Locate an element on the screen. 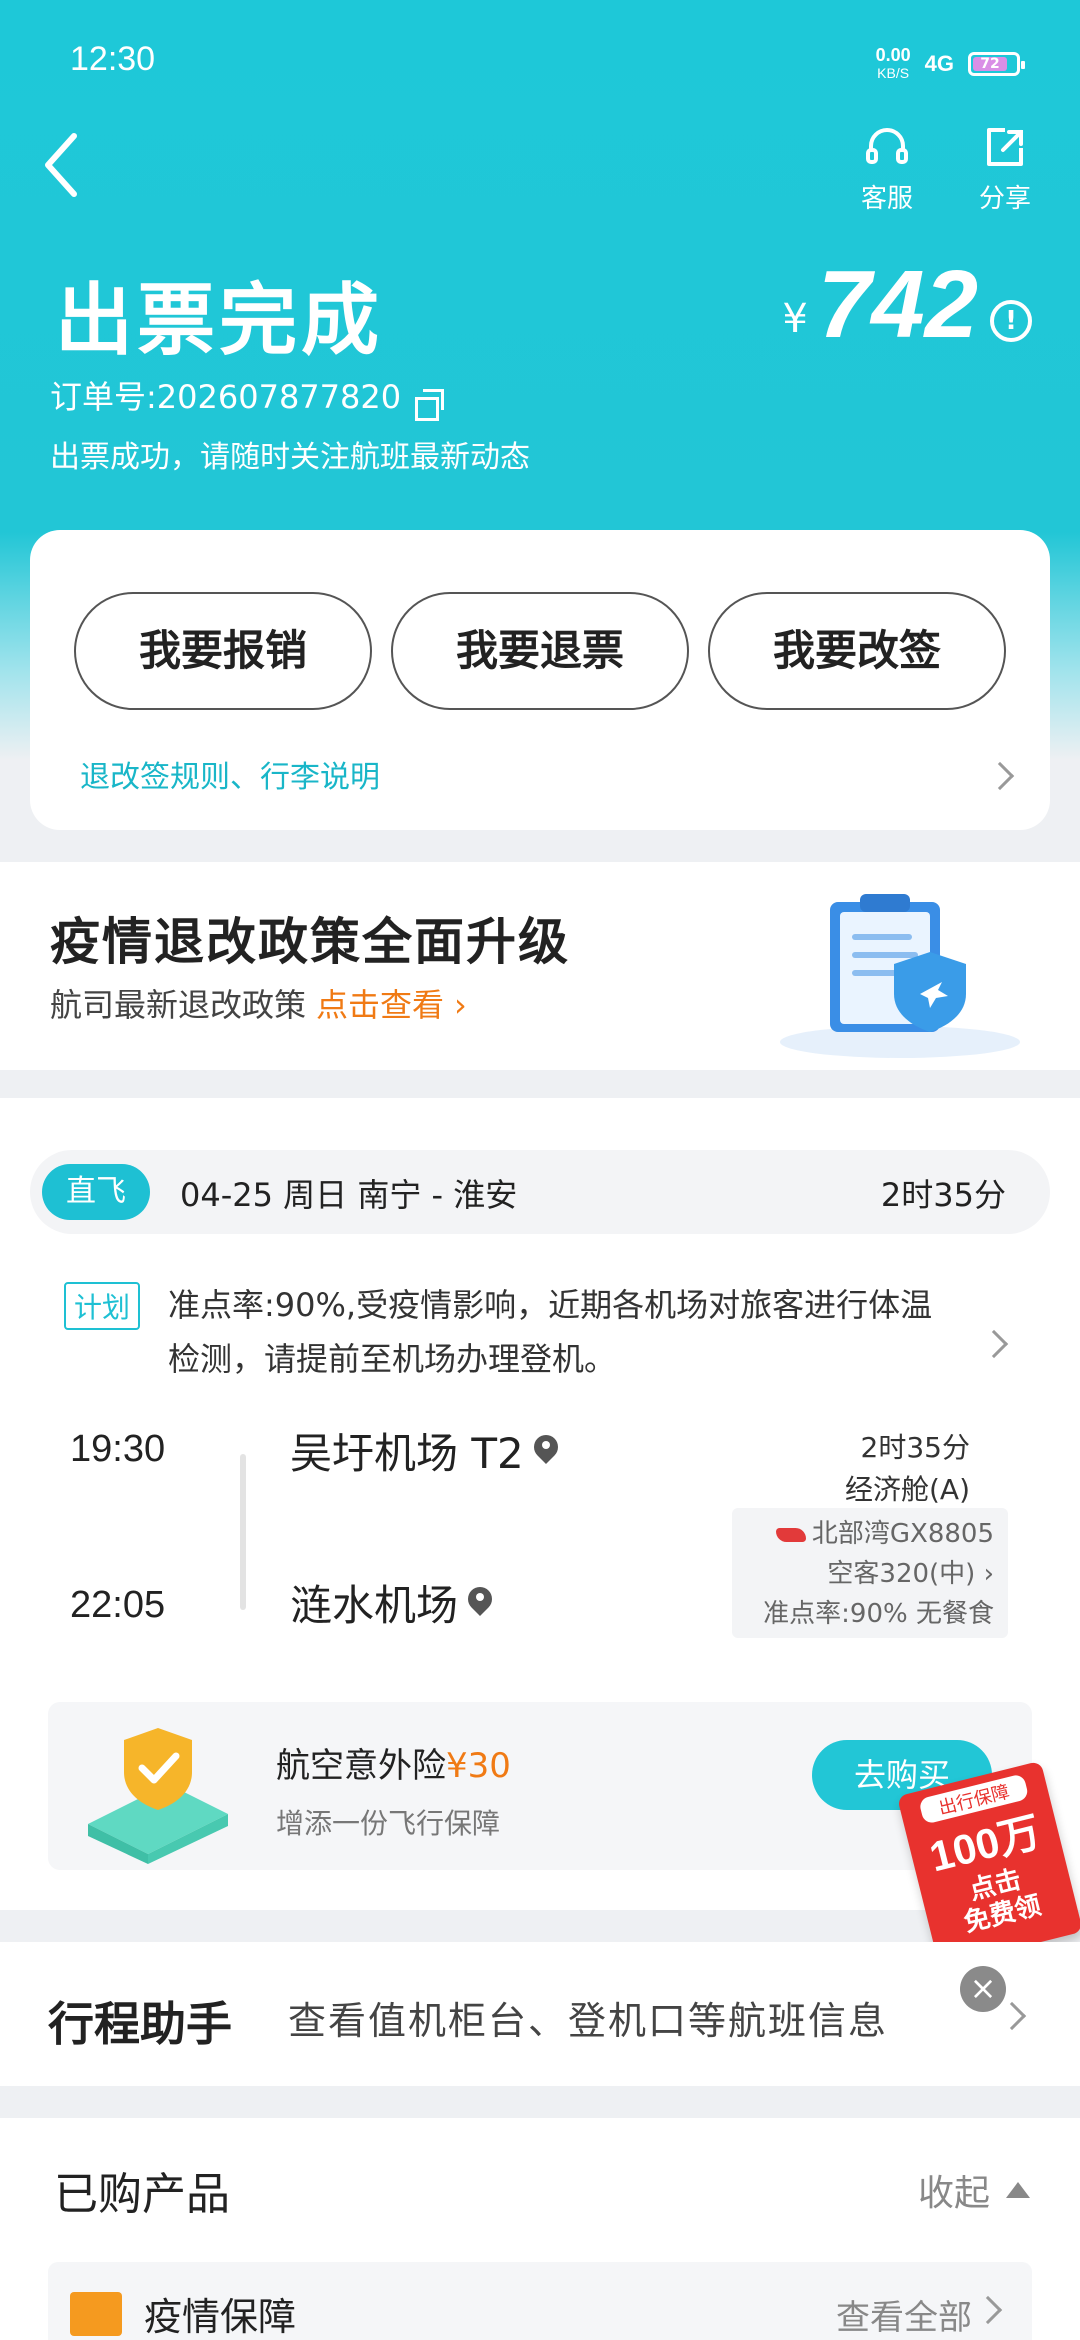 The image size is (1080, 2340). headset-icon is located at coordinates (887, 146).